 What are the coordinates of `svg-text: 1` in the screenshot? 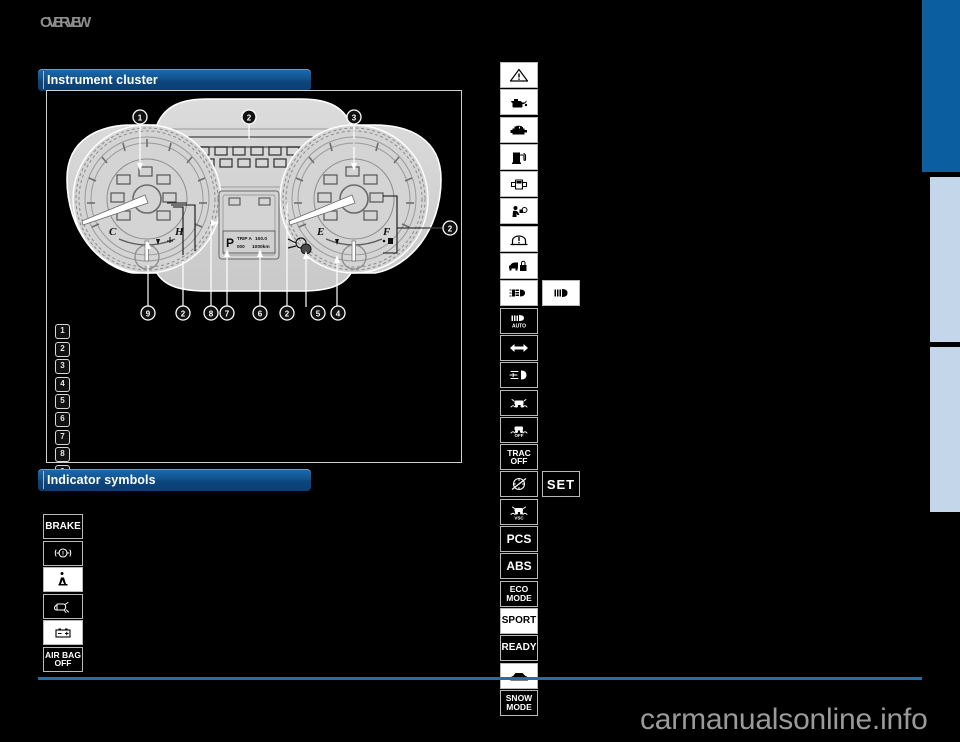 It's located at (140, 118).